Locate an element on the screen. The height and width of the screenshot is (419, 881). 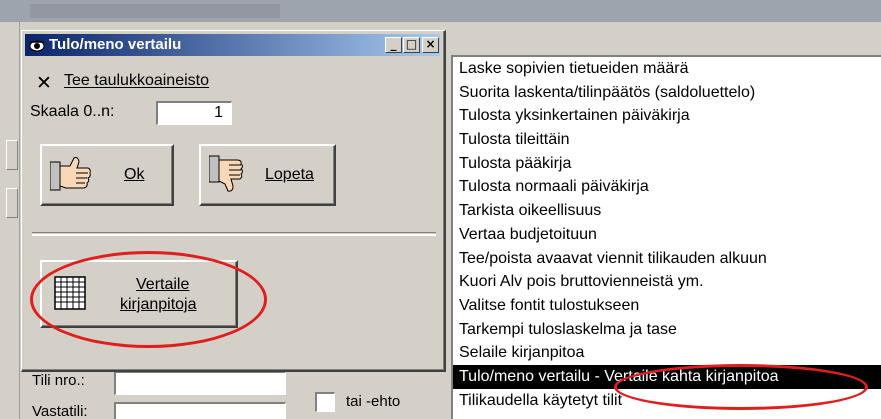
ok-button: Ok is located at coordinates (107, 175).